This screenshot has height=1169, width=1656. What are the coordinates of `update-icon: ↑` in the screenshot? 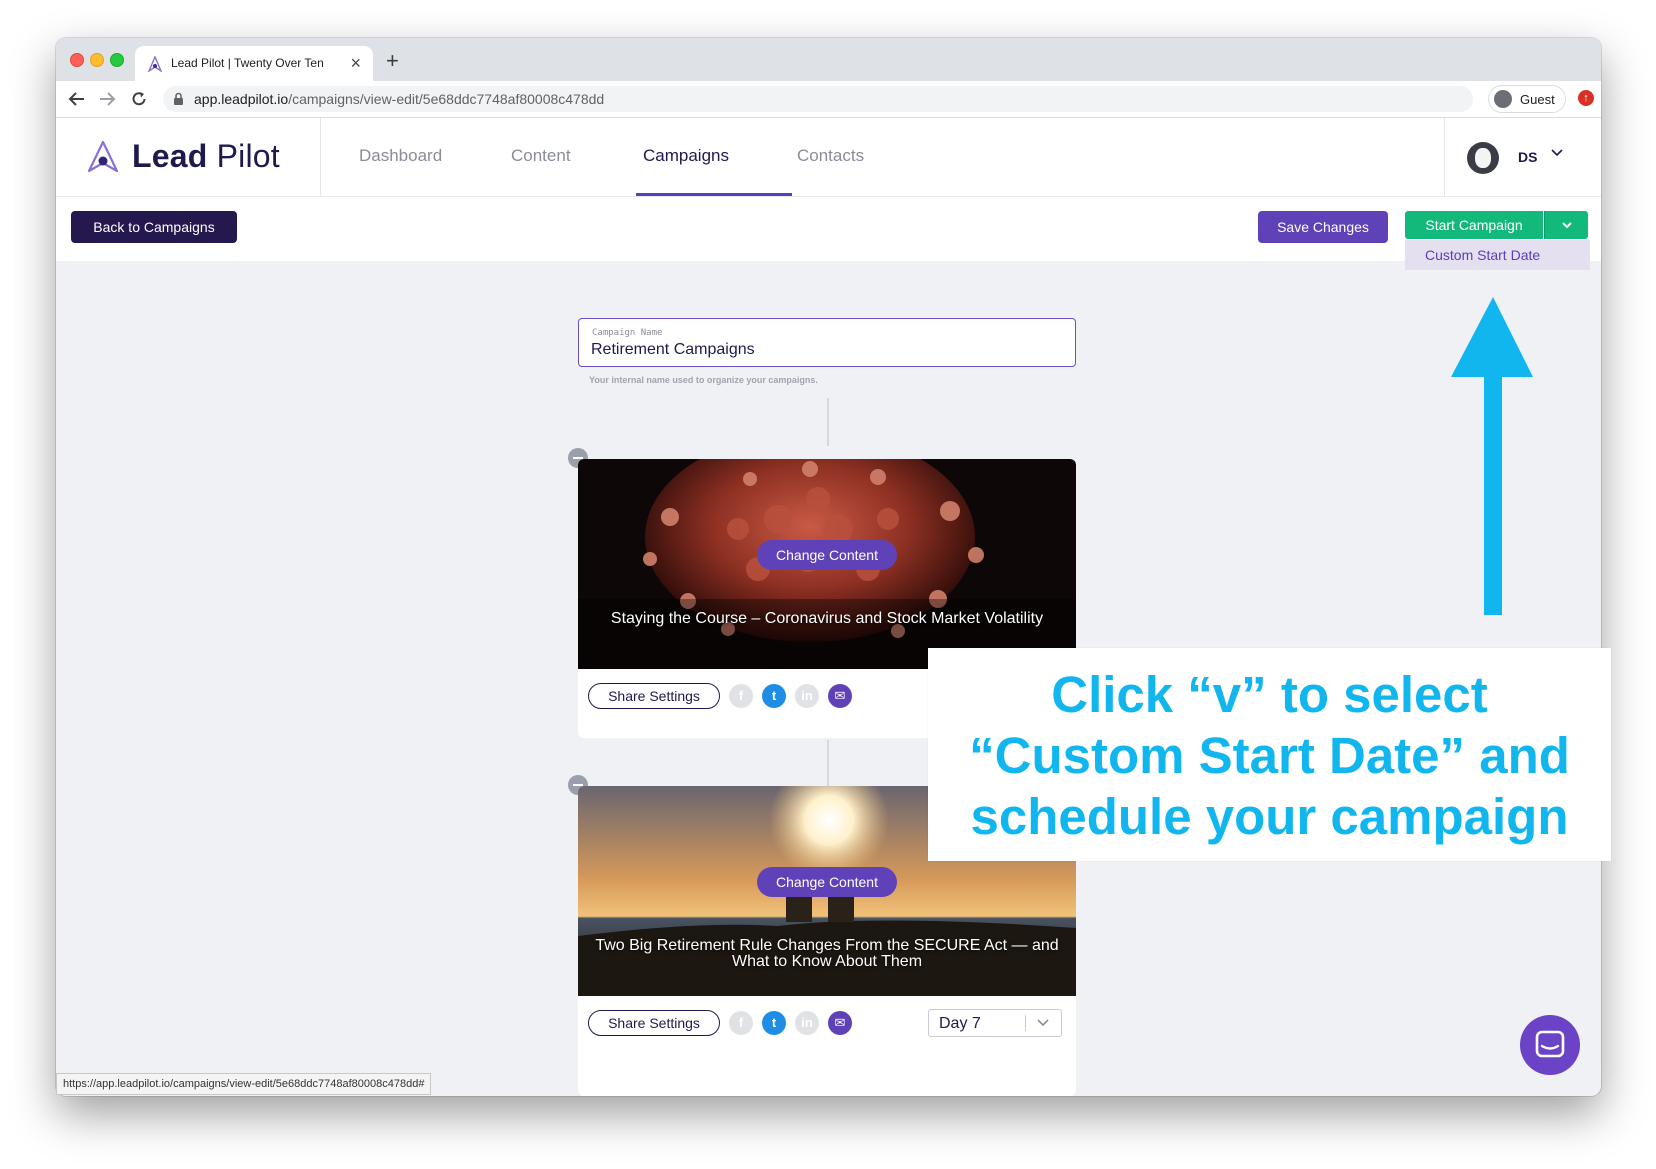 It's located at (1586, 98).